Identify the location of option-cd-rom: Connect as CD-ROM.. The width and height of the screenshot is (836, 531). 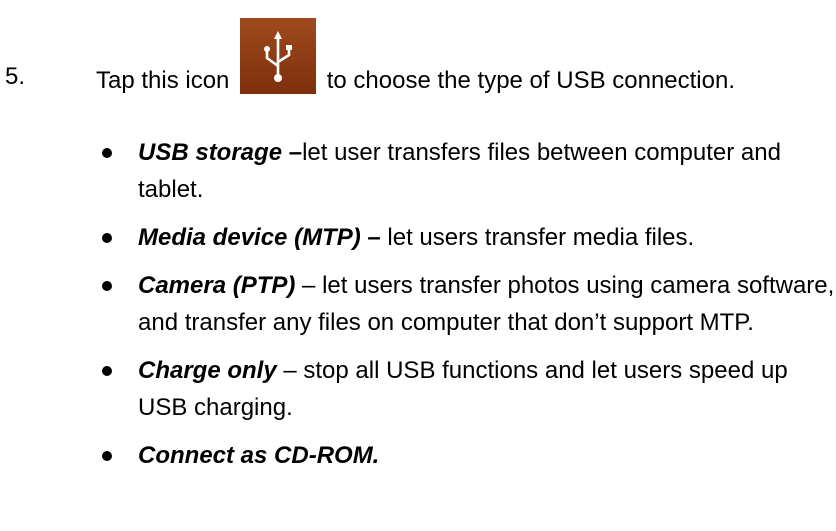
(466, 455).